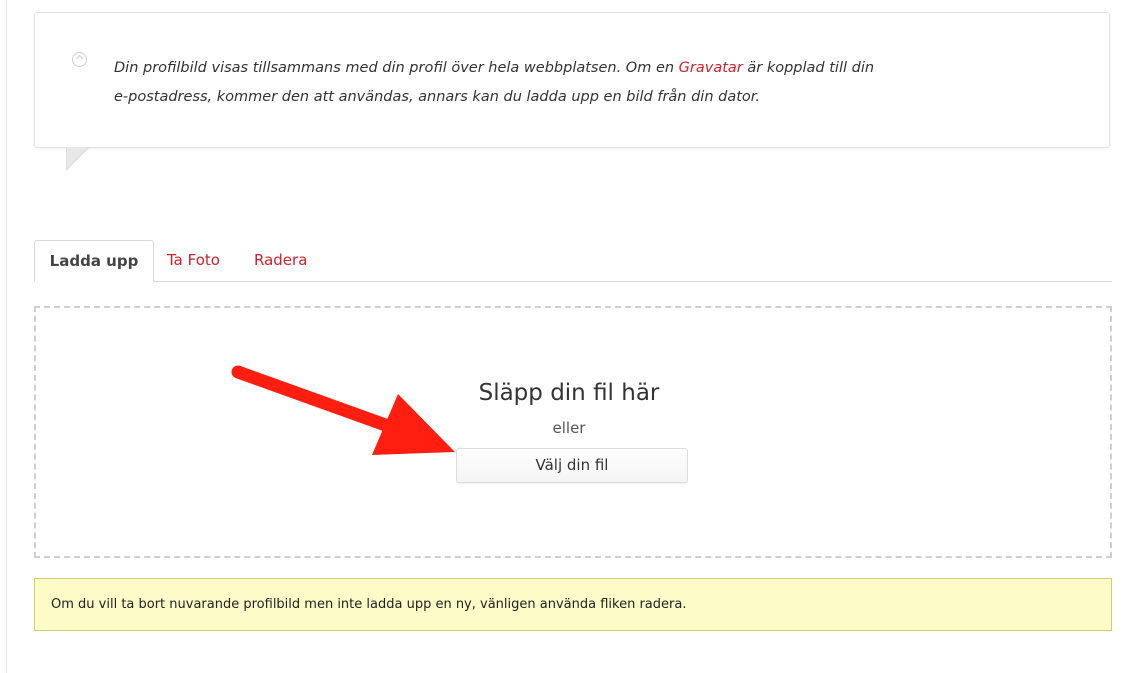 The width and height of the screenshot is (1128, 673). What do you see at coordinates (94, 261) in the screenshot?
I see `tab-upload: Ladda upp` at bounding box center [94, 261].